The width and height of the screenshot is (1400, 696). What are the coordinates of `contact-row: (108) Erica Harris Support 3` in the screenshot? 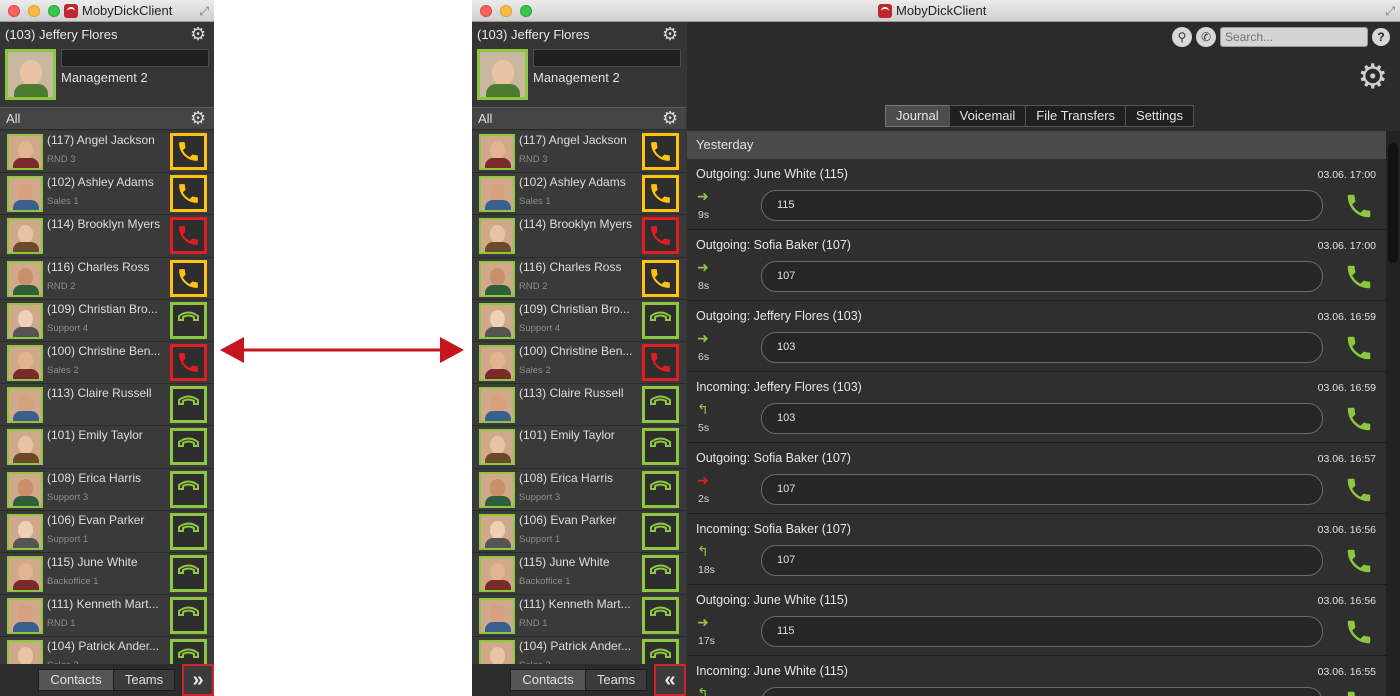 It's located at (579, 489).